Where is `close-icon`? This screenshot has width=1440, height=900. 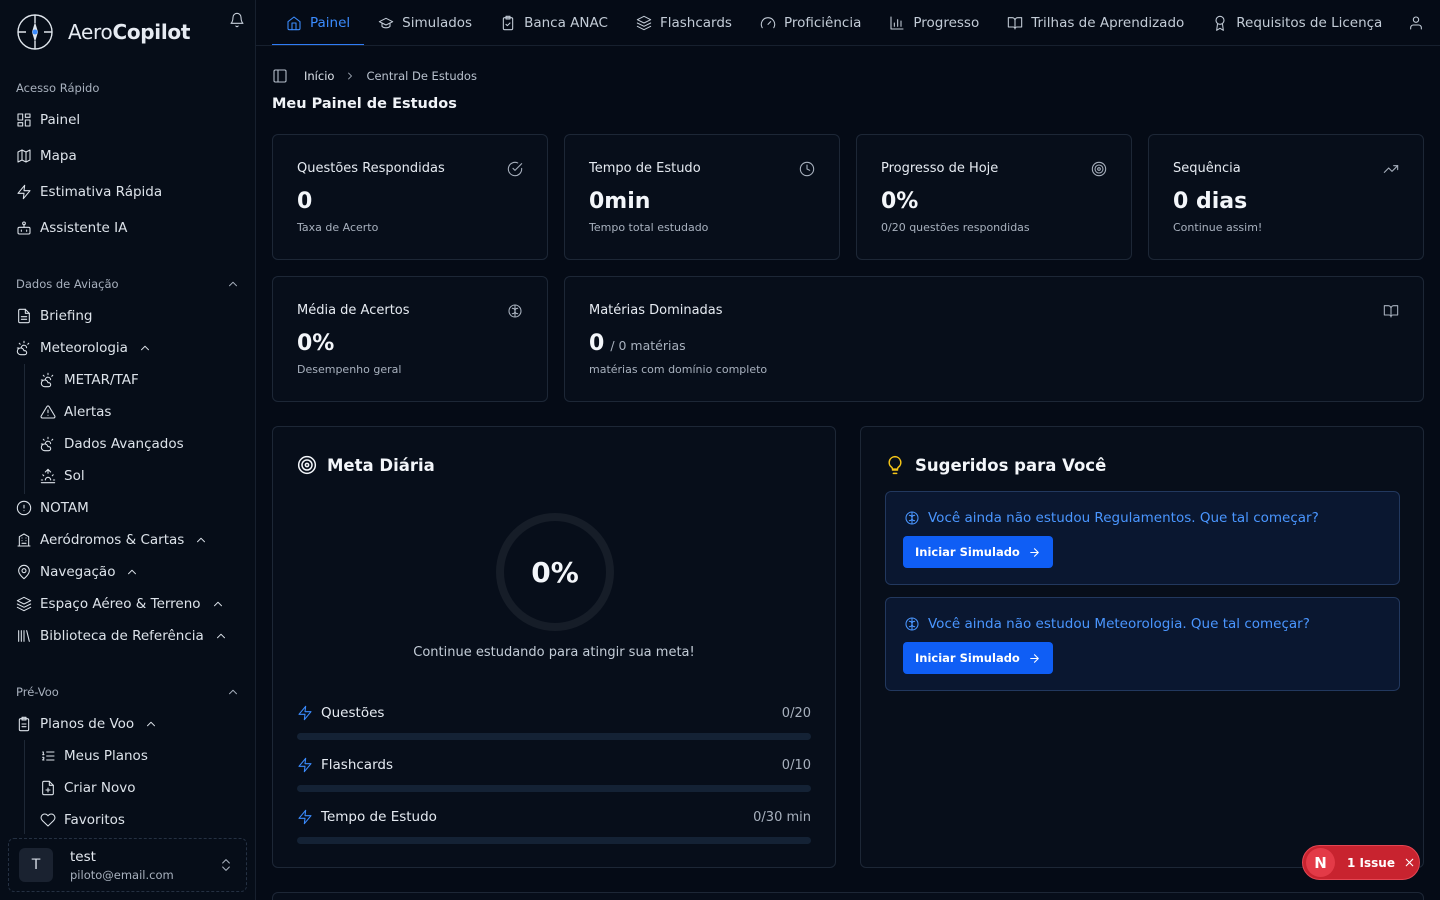 close-icon is located at coordinates (1409, 862).